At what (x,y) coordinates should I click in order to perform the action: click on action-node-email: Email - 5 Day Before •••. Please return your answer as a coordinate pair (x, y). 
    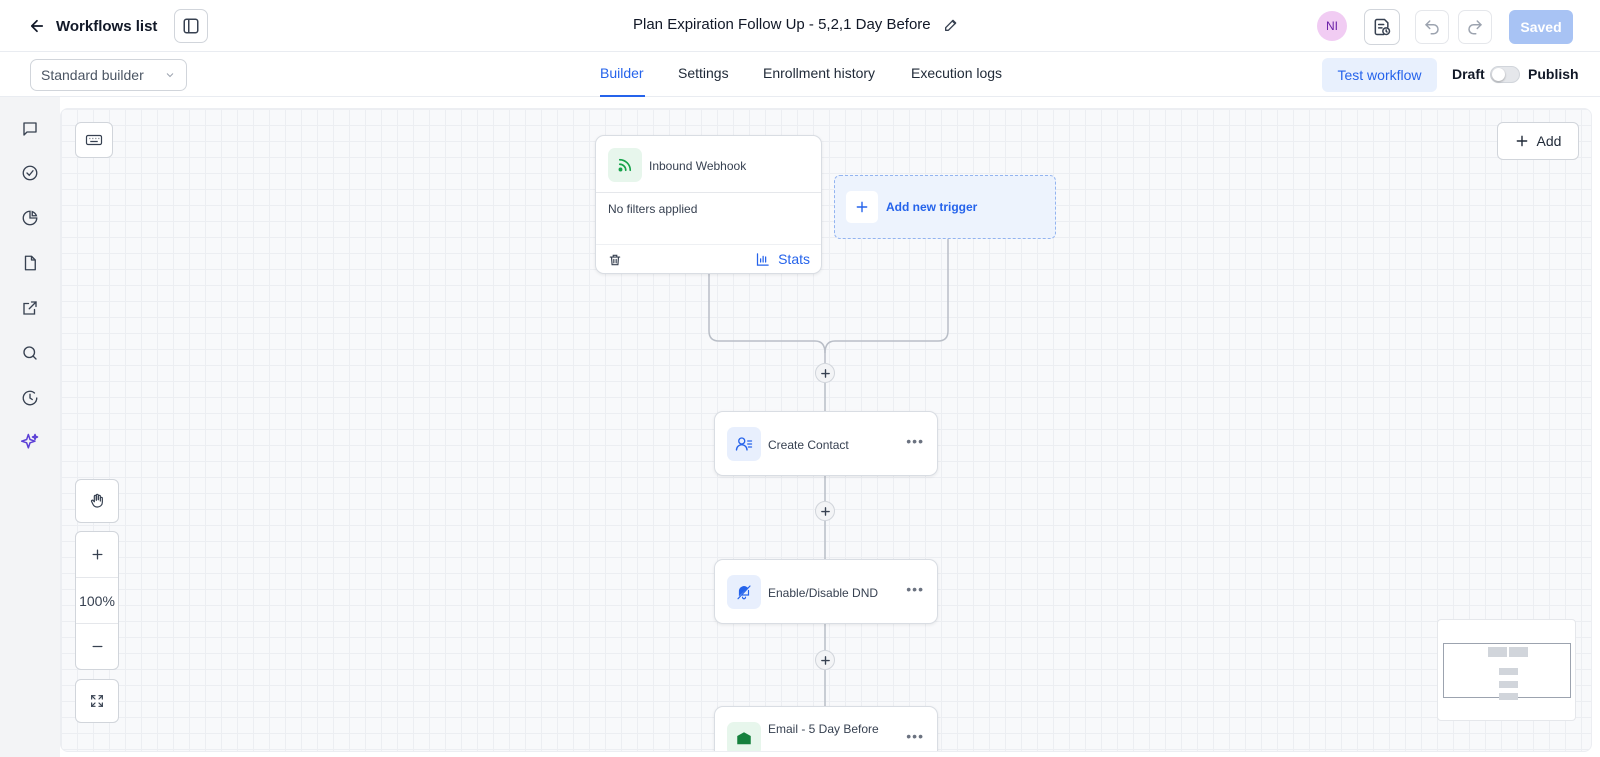
    Looking at the image, I should click on (826, 728).